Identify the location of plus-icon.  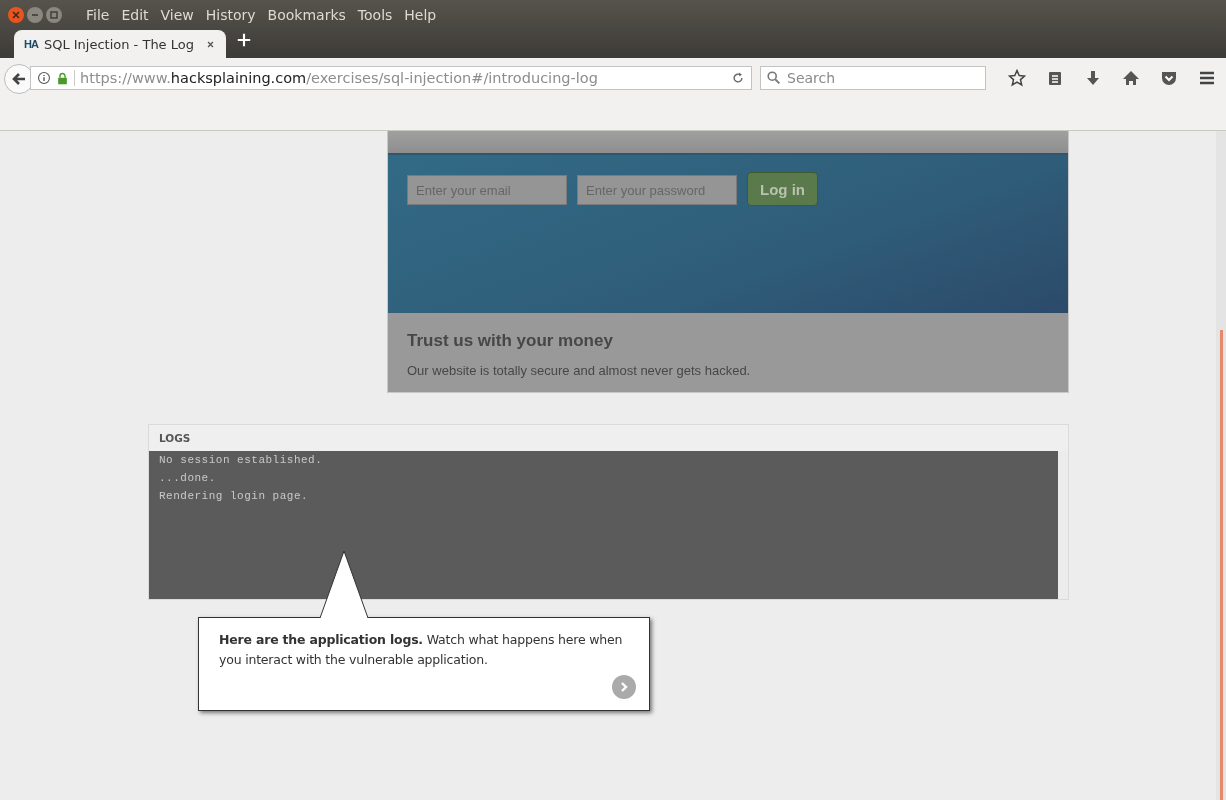
(244, 40).